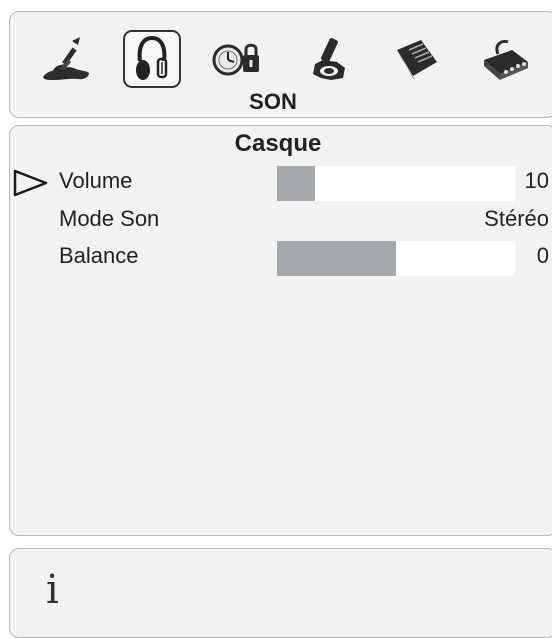 This screenshot has height=638, width=552. What do you see at coordinates (536, 180) in the screenshot?
I see `volume-value: 10` at bounding box center [536, 180].